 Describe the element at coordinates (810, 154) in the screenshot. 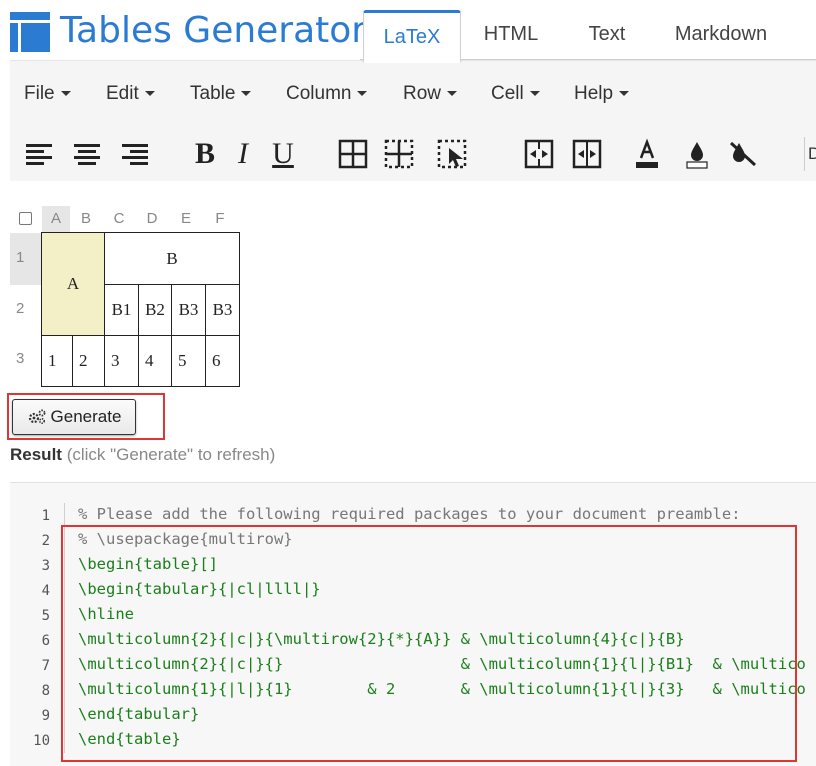

I see `truncated-dropdown: D` at that location.